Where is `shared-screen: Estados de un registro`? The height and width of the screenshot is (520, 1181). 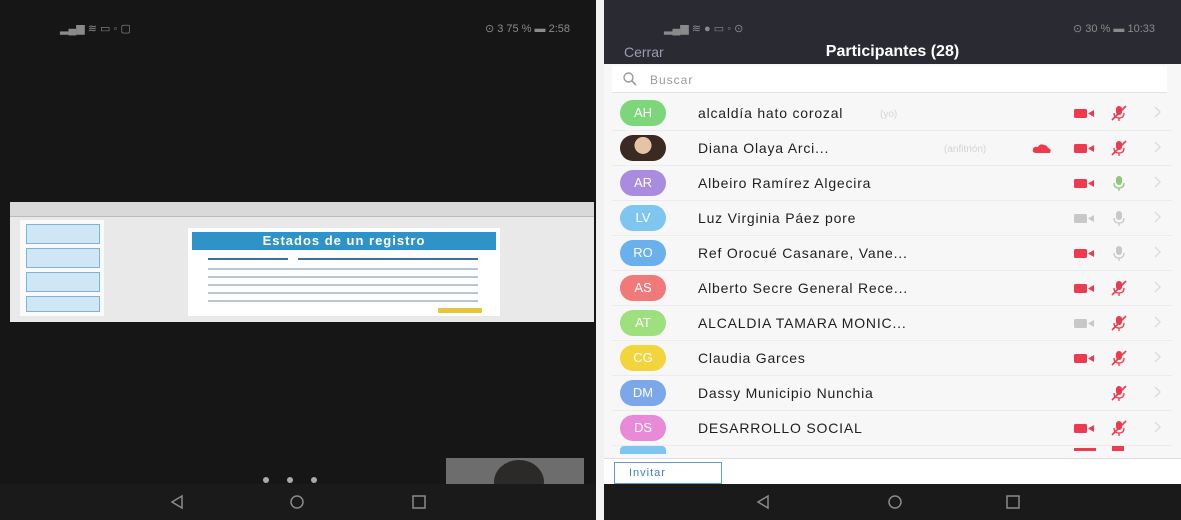 shared-screen: Estados de un registro is located at coordinates (302, 262).